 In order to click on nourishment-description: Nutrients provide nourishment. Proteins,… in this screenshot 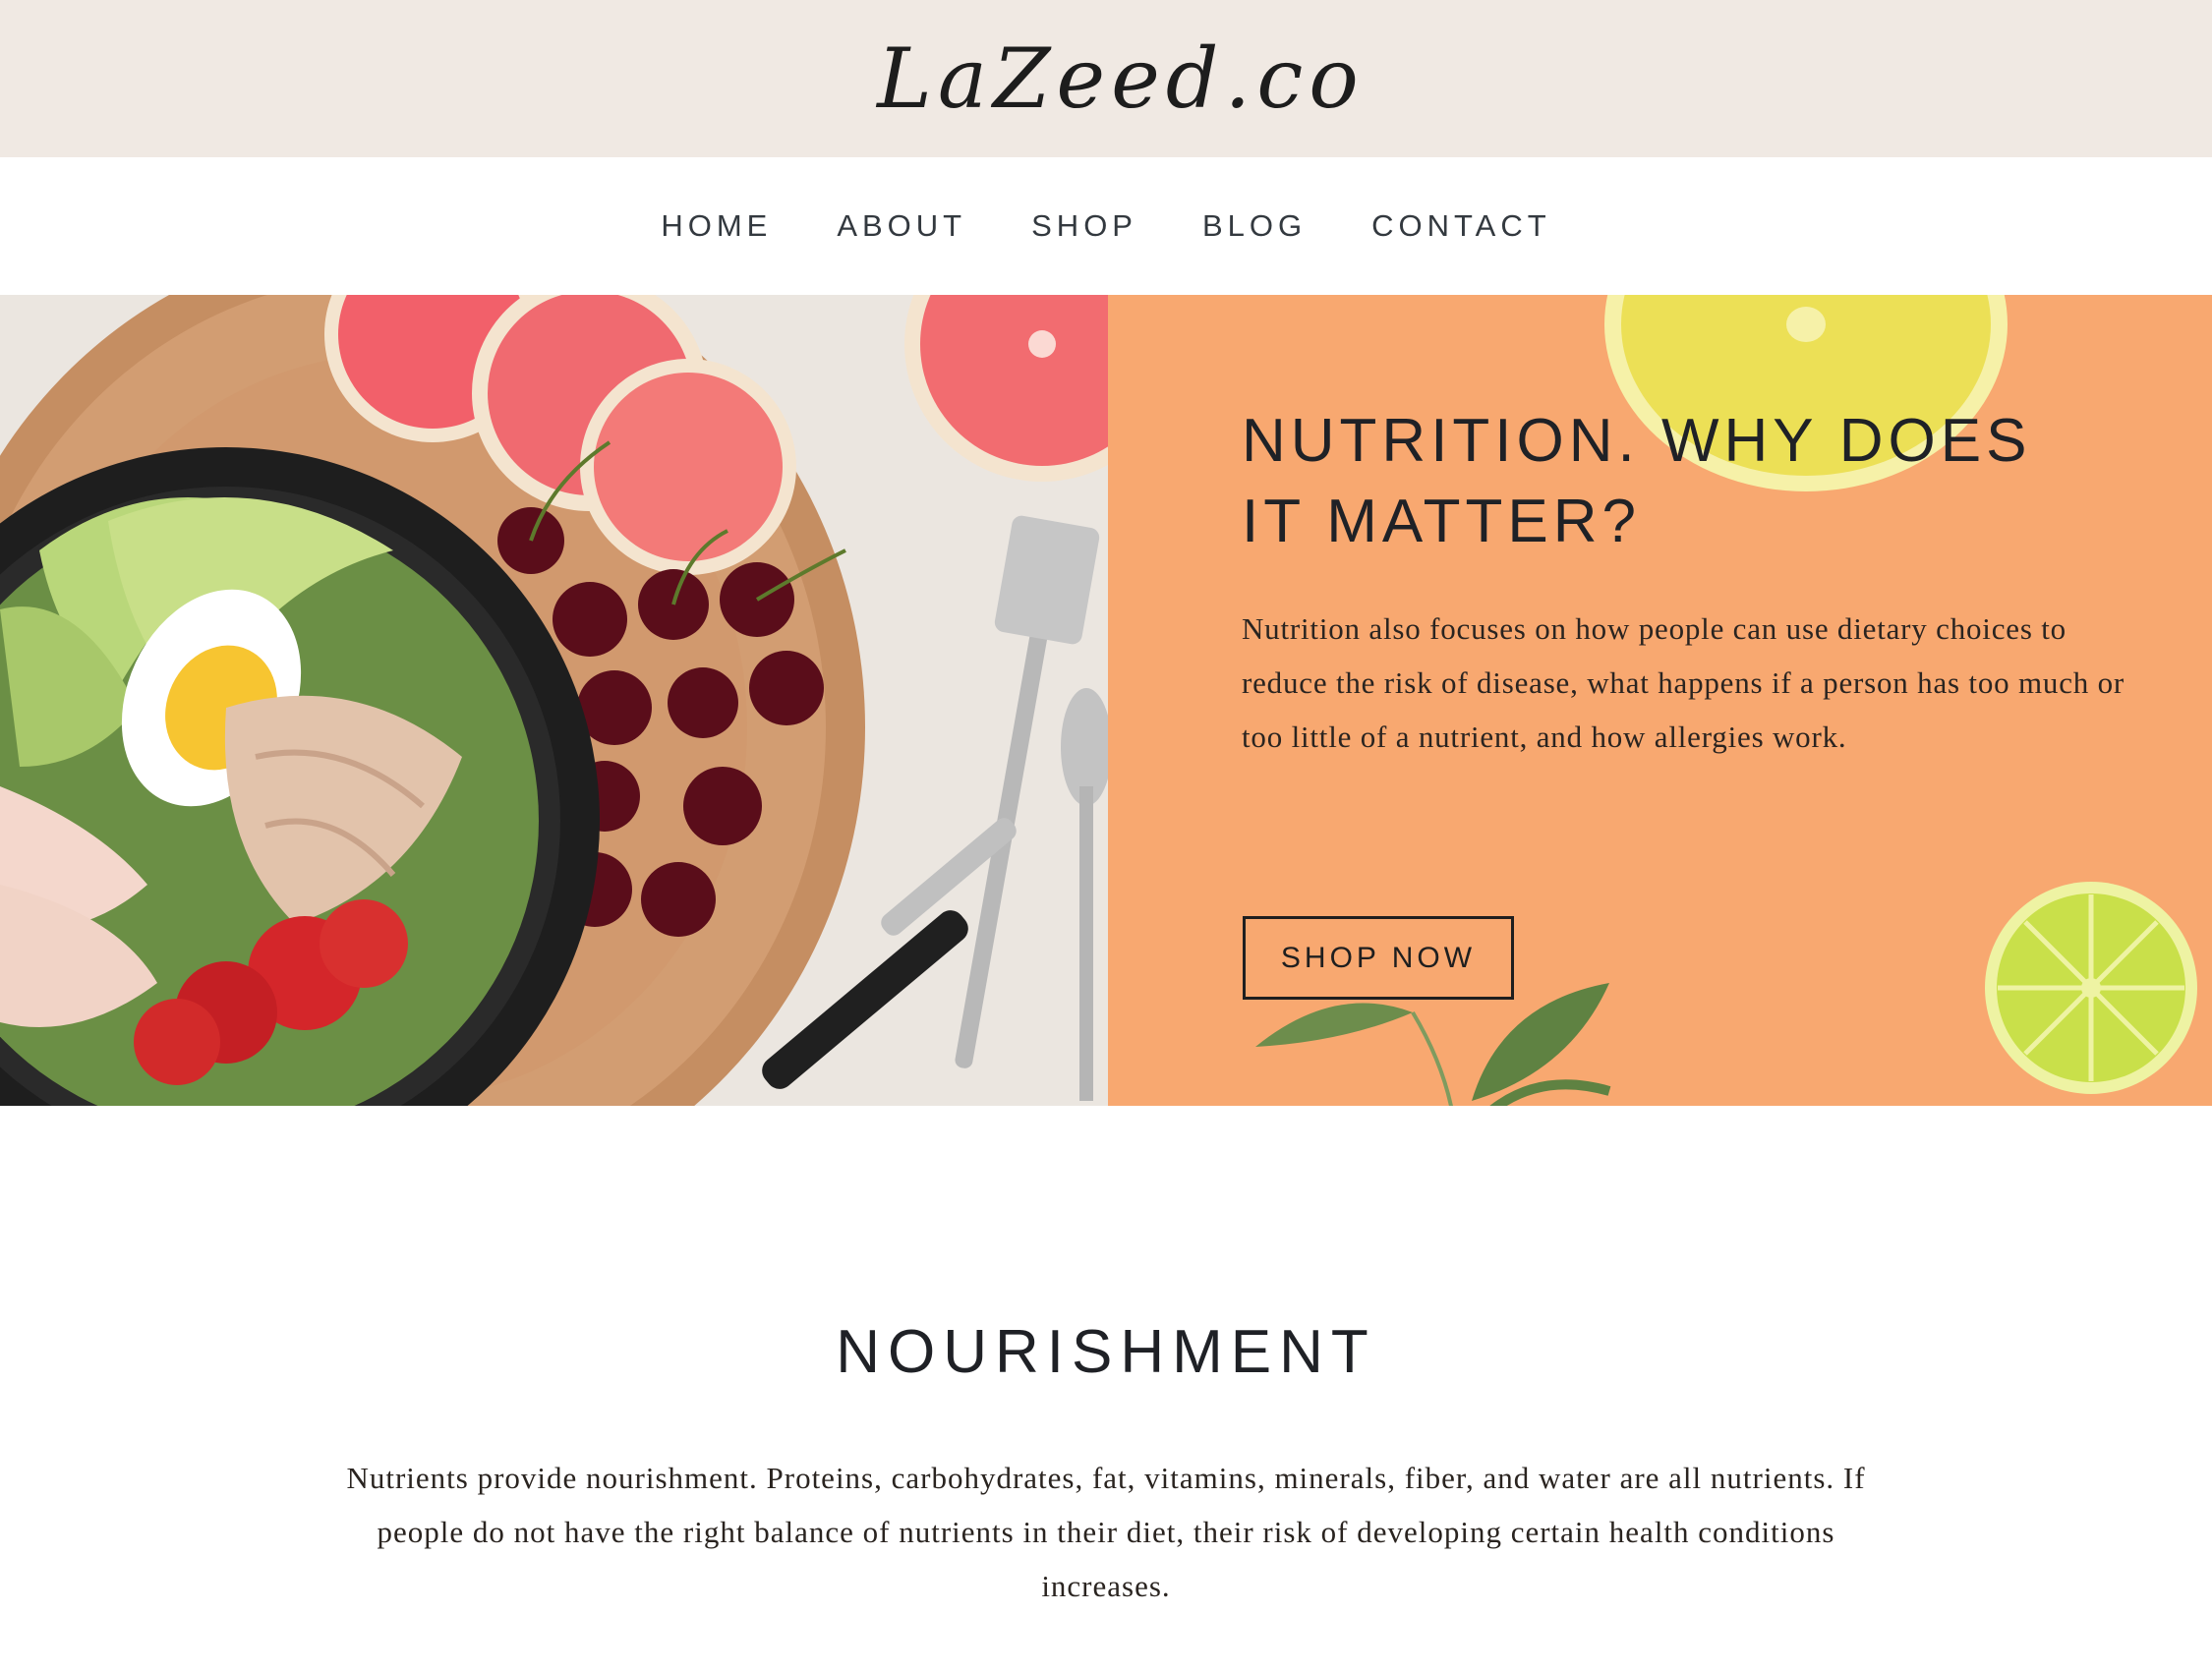, I will do `click(1106, 1532)`.